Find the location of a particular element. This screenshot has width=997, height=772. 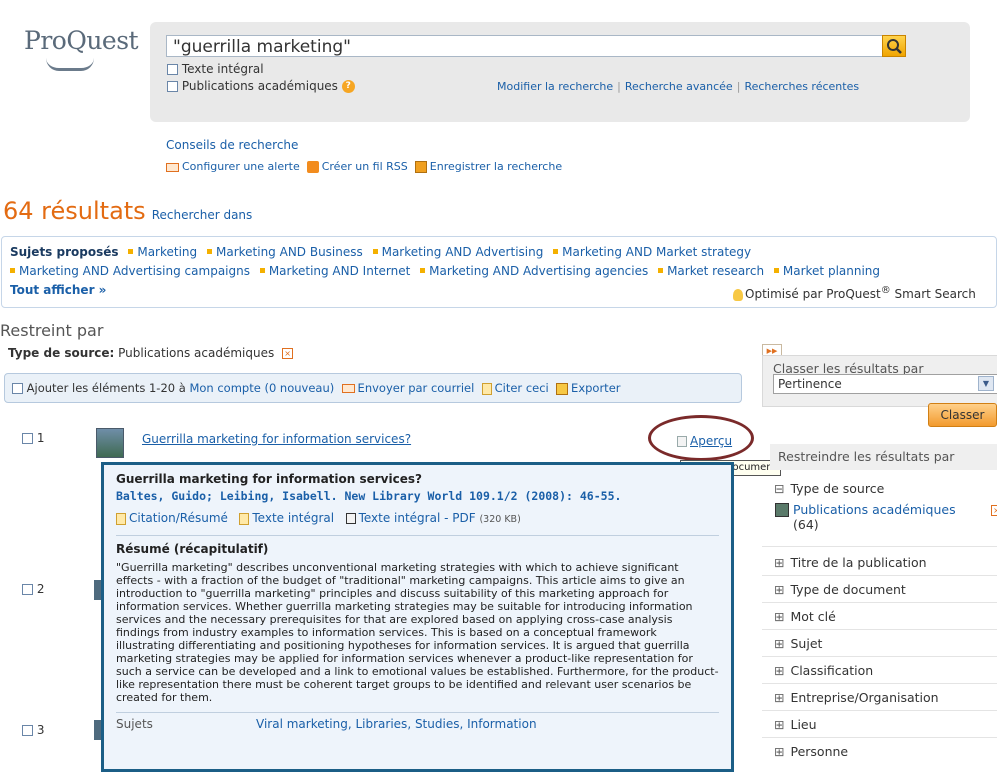

subject-link: Marketing AND Advertising is located at coordinates (463, 252).